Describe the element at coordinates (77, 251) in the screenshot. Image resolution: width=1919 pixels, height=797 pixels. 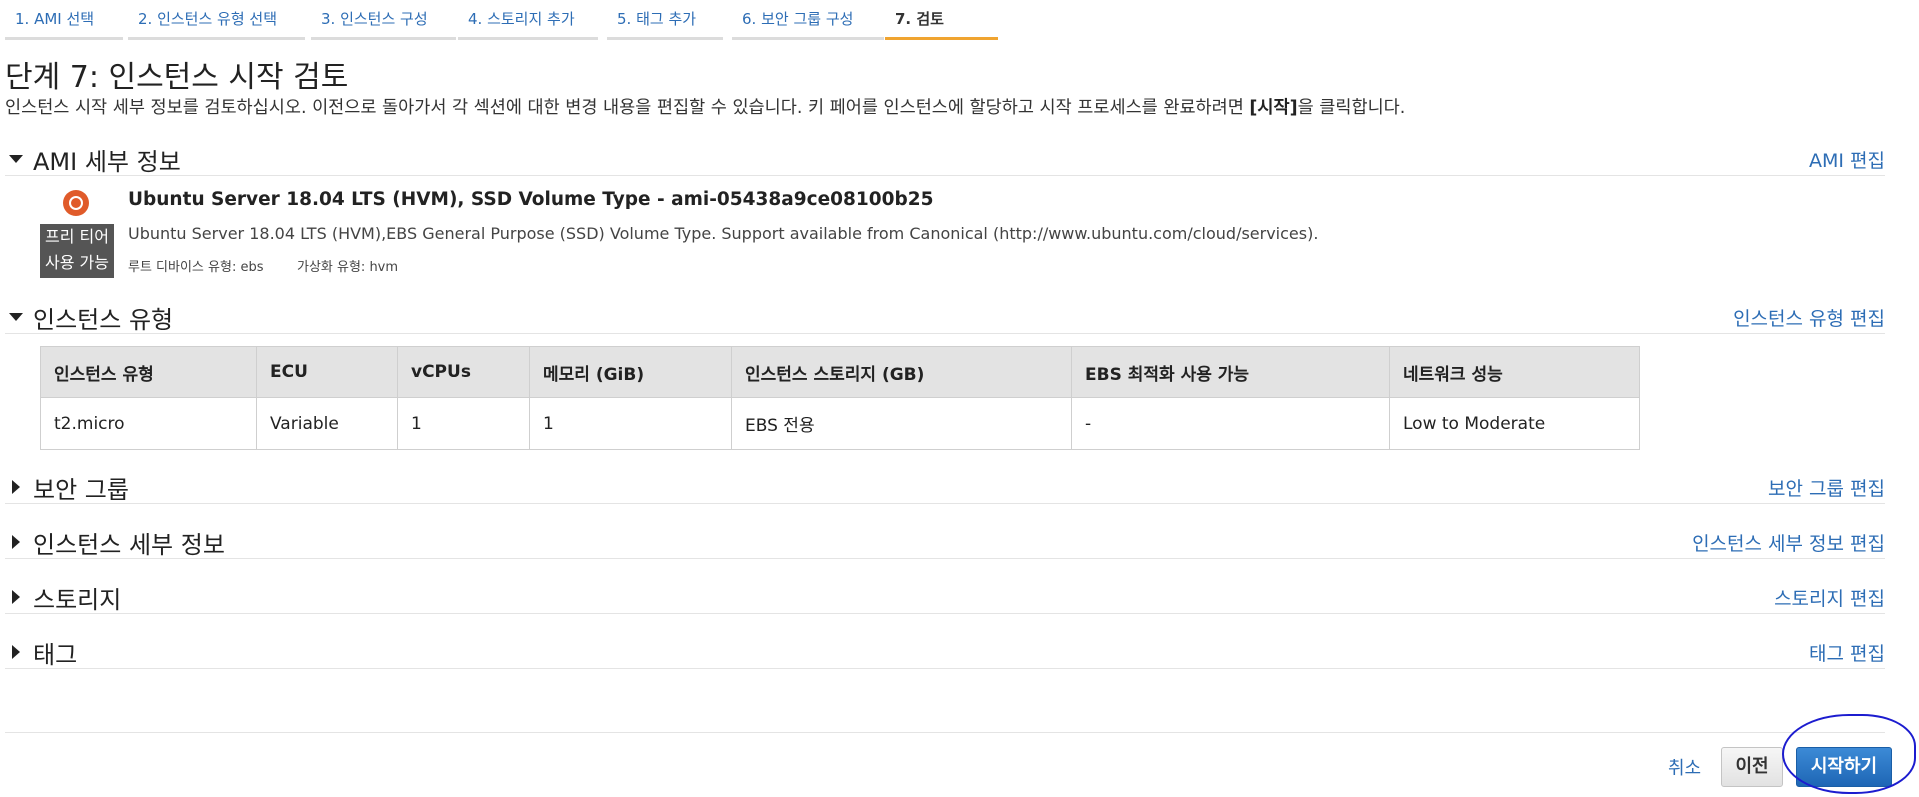
I see `free-tier-badge: 프리 티어 사용 가능` at that location.